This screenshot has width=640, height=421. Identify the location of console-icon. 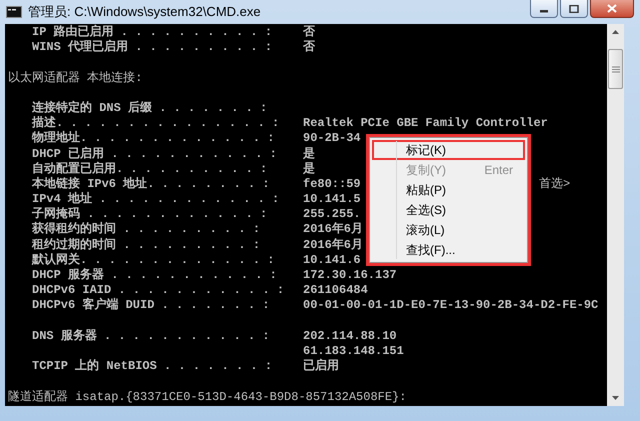
(14, 12).